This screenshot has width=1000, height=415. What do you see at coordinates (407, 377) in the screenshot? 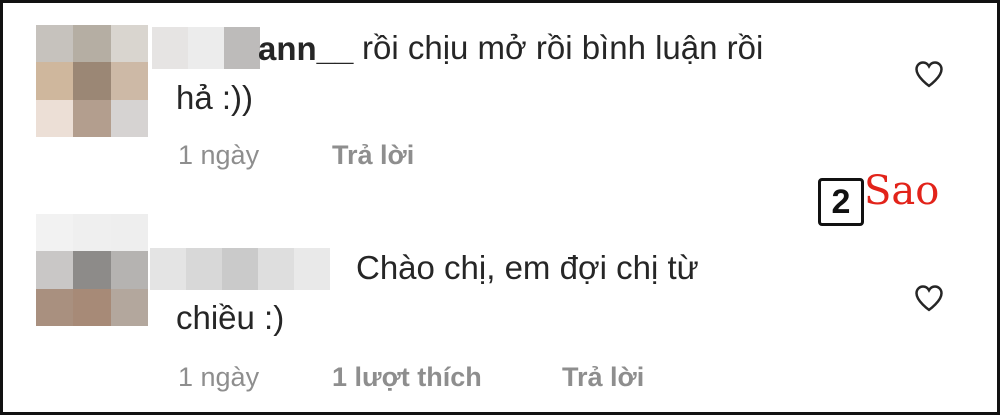
I see `likes-count: 1 lượt thích` at bounding box center [407, 377].